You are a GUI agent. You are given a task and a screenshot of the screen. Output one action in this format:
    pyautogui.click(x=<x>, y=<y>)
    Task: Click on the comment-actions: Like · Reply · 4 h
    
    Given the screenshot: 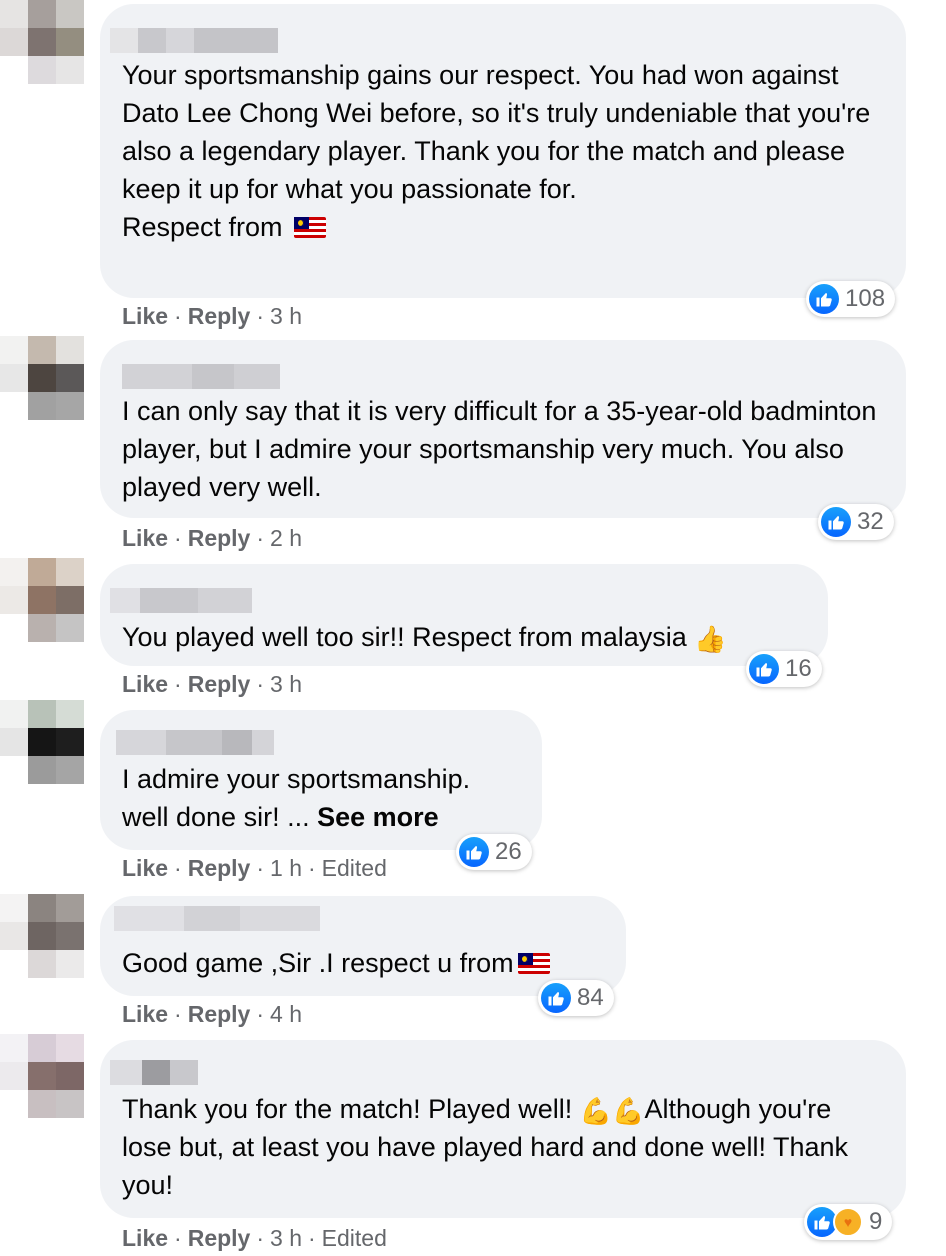 What is the action you would take?
    pyautogui.click(x=212, y=1014)
    